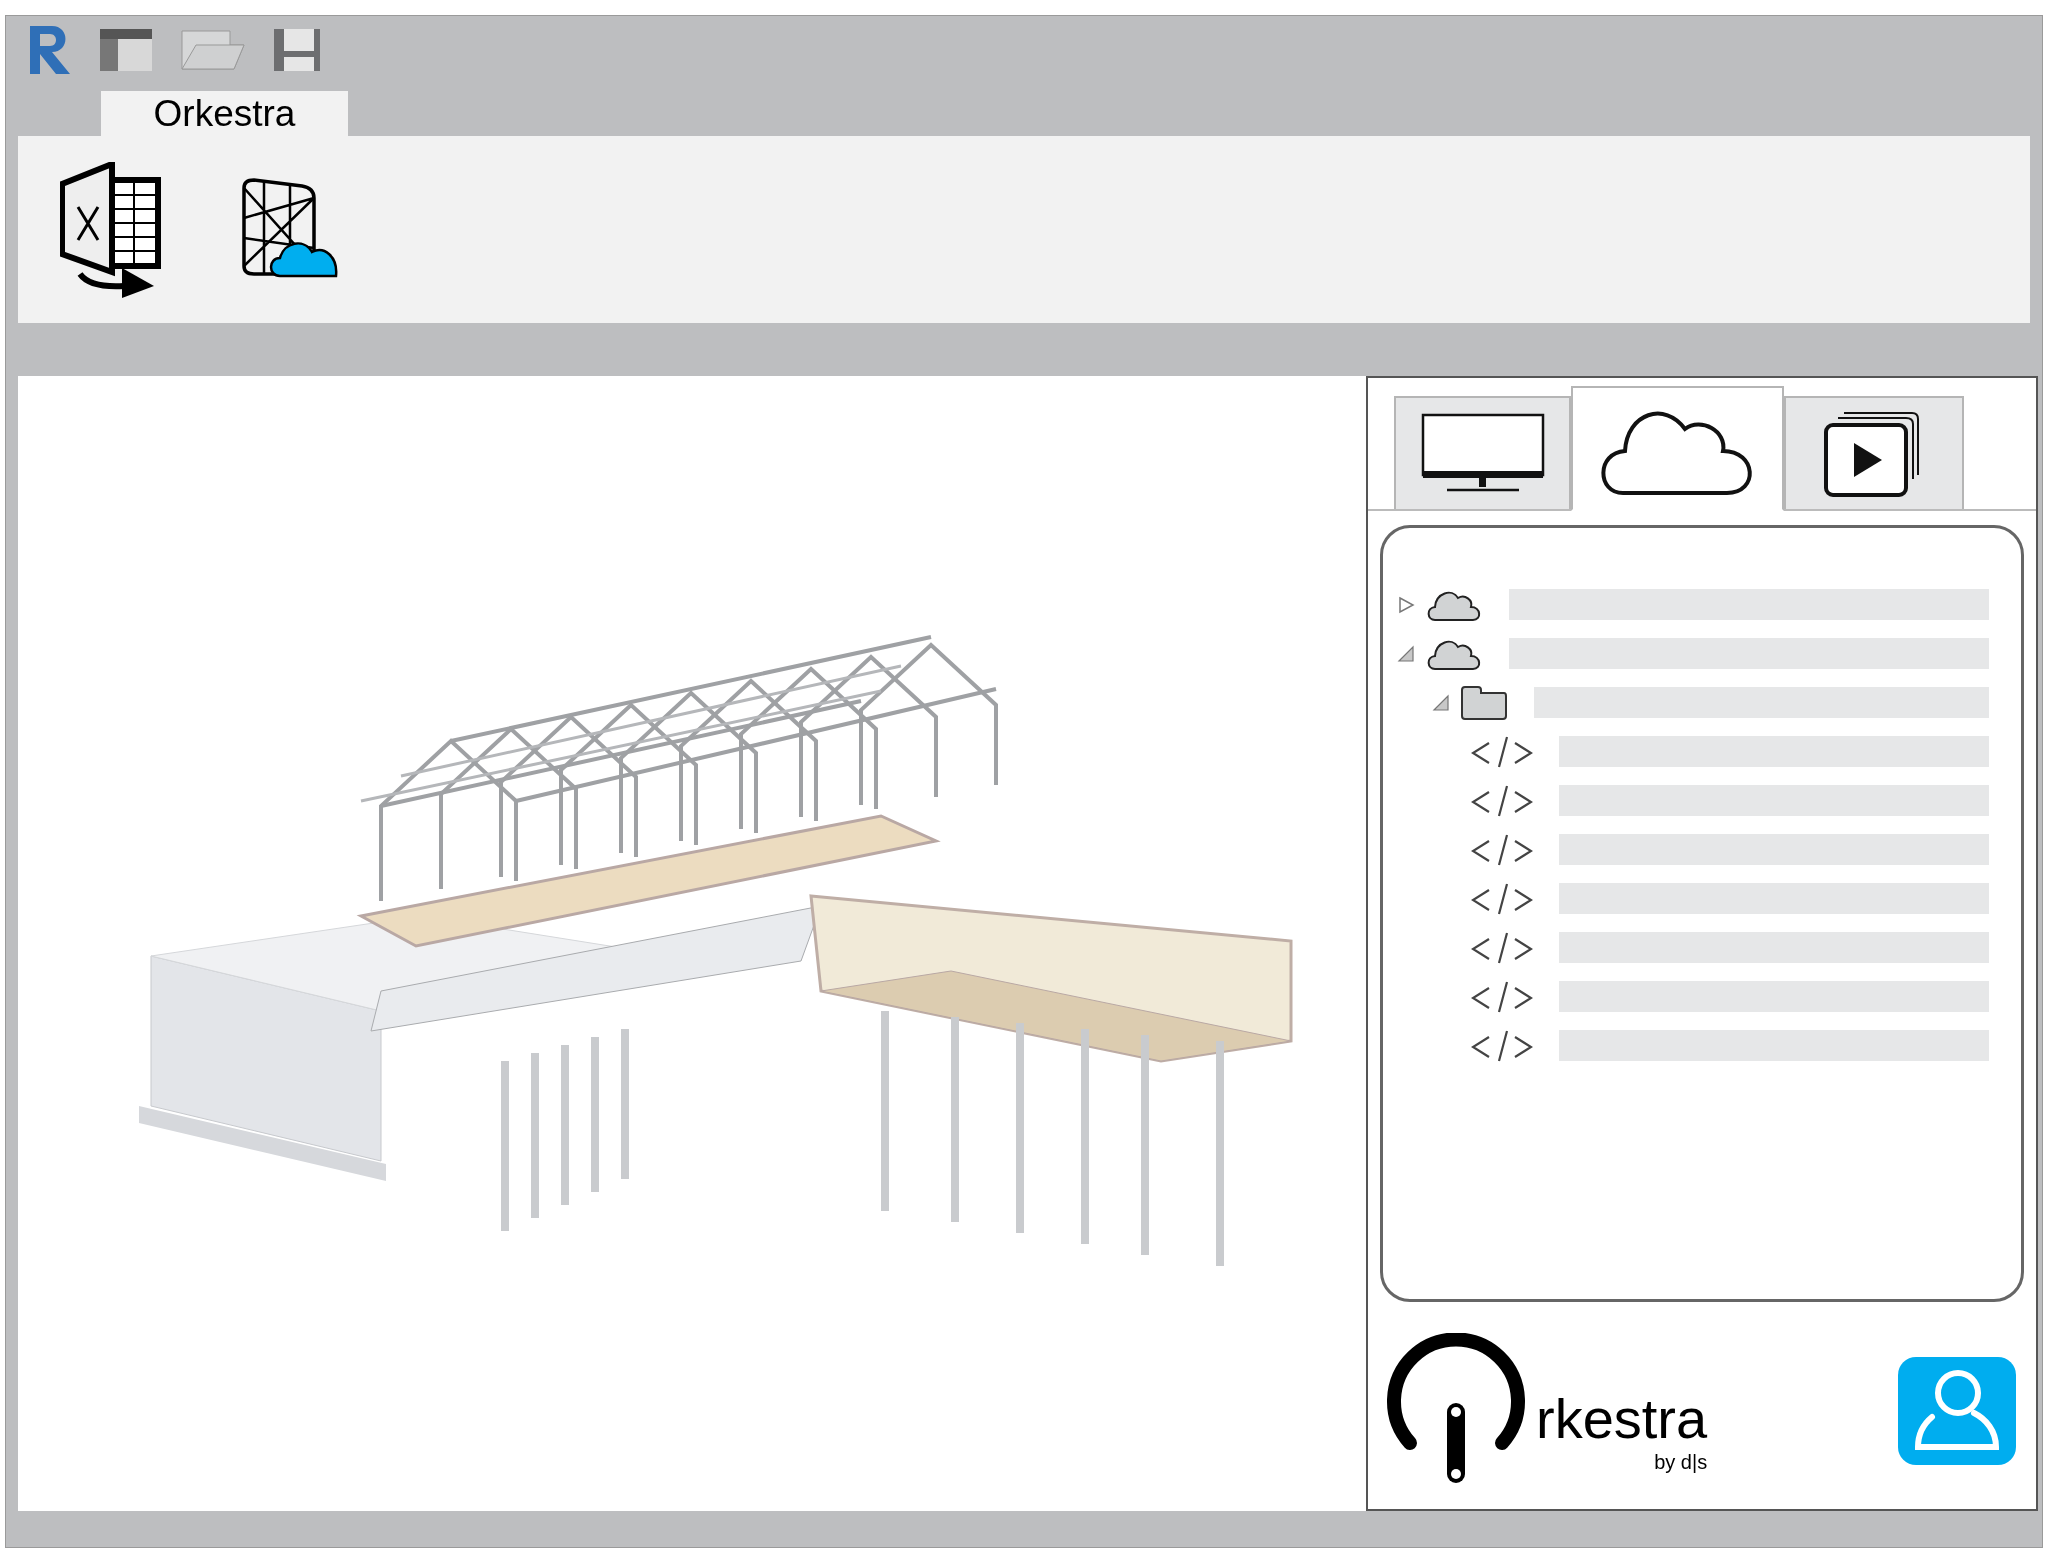  I want to click on logo-wordmark: rkestra, so click(1622, 1418).